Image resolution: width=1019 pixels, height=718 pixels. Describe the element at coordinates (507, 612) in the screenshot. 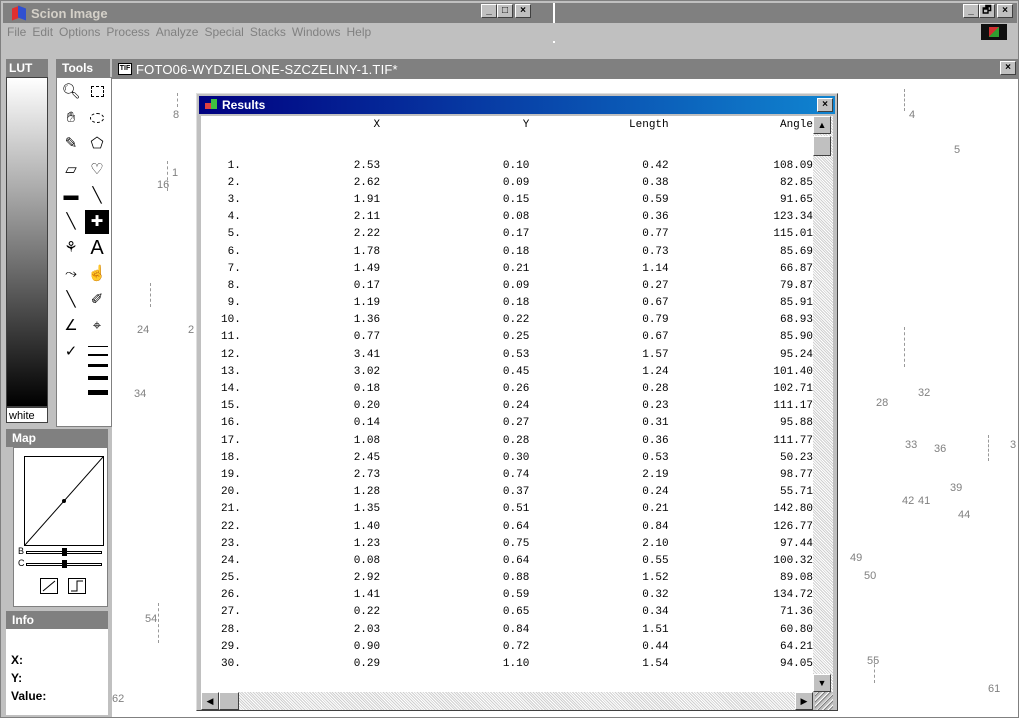

I see `table-row: 27. 0.22 0.65 0.34 71.36` at that location.